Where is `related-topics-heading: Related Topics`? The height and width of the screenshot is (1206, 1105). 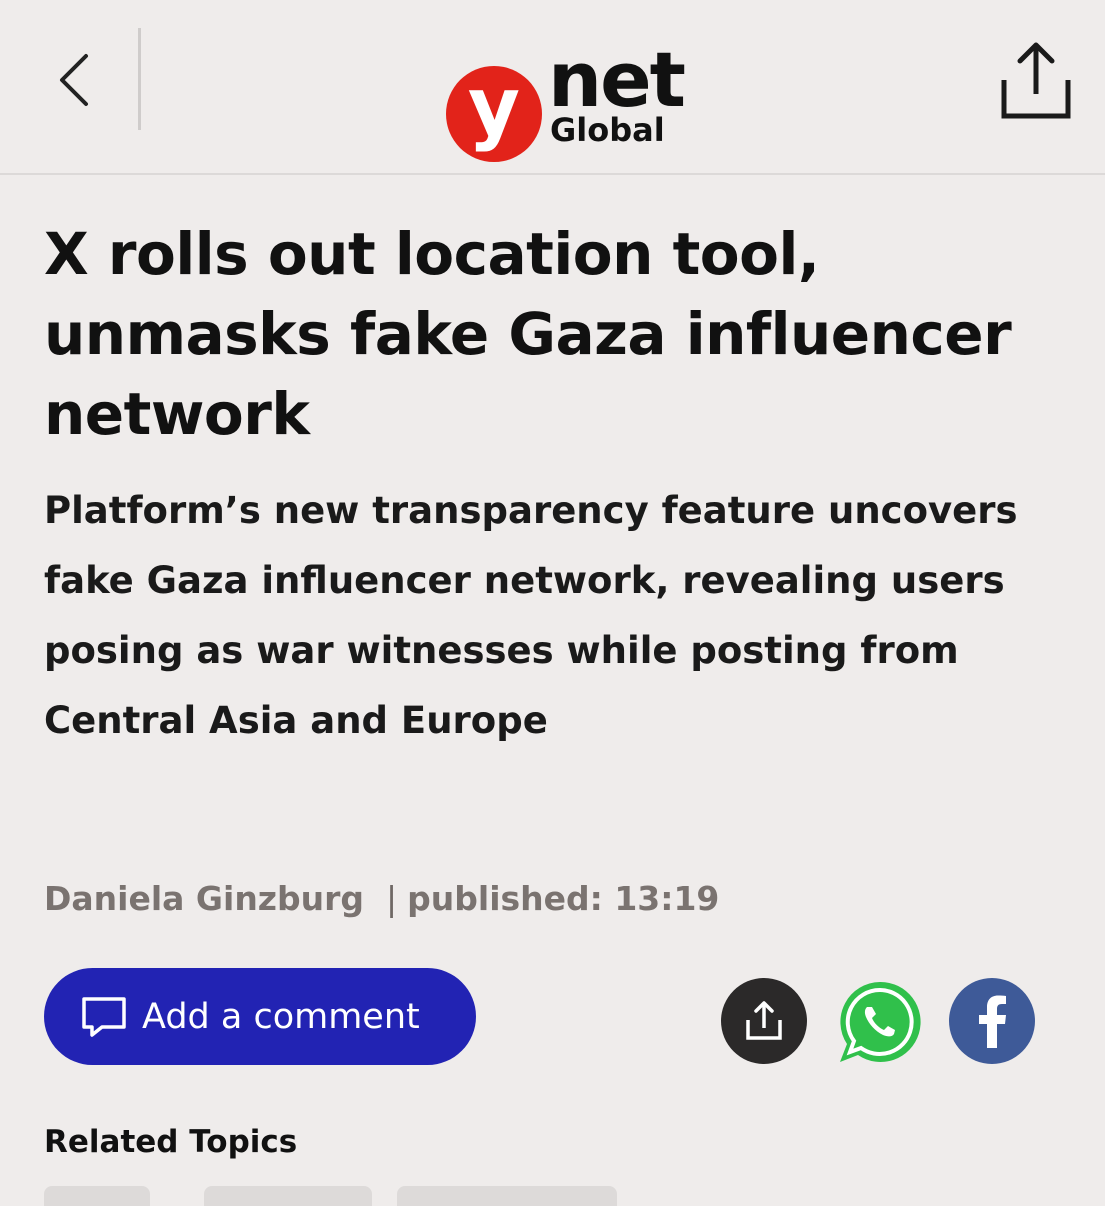
related-topics-heading: Related Topics is located at coordinates (171, 1142).